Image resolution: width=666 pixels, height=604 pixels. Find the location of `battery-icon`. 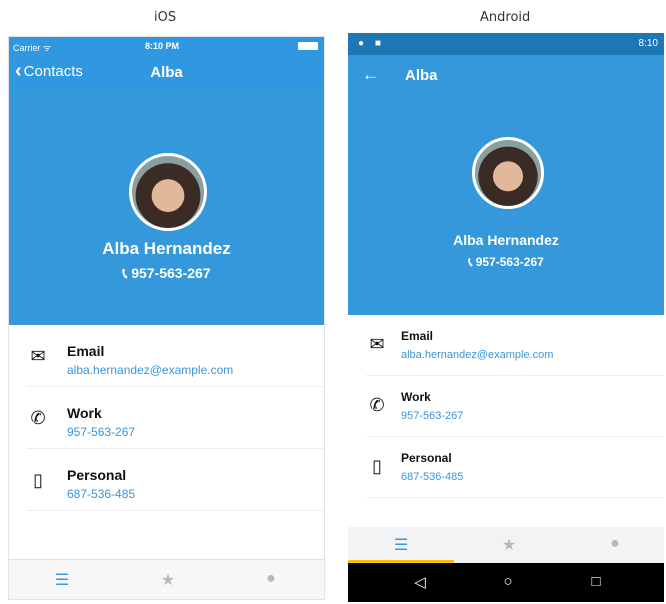

battery-icon is located at coordinates (308, 46).